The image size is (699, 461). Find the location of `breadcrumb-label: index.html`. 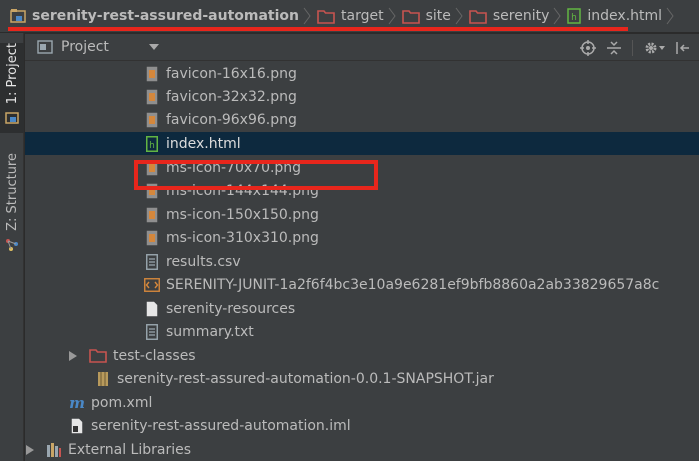

breadcrumb-label: index.html is located at coordinates (625, 16).